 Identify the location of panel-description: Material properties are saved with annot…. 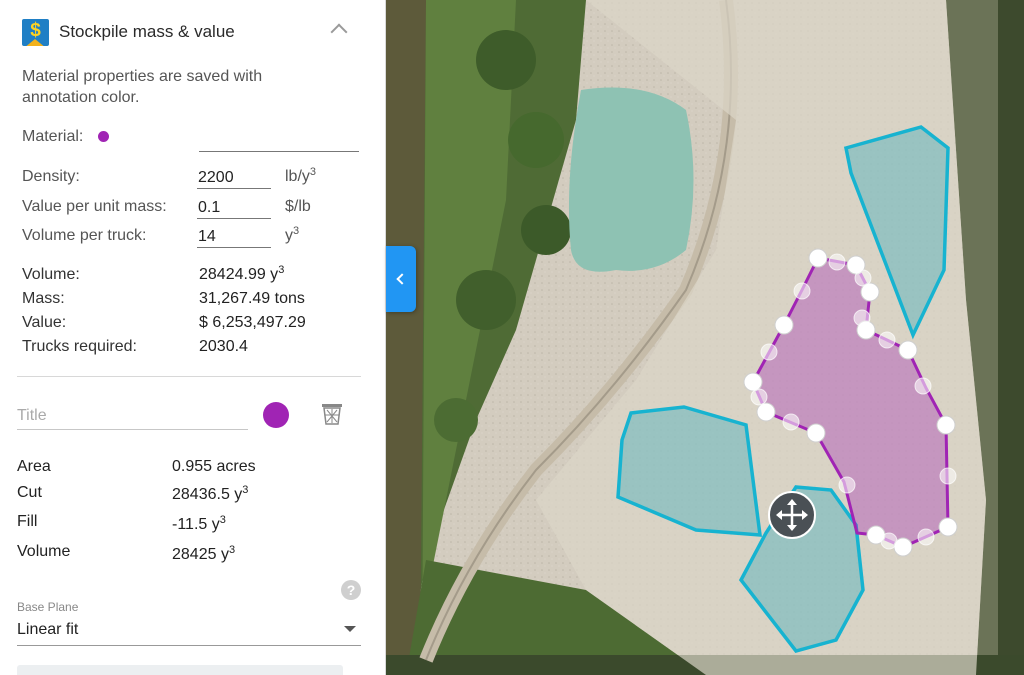
(142, 87).